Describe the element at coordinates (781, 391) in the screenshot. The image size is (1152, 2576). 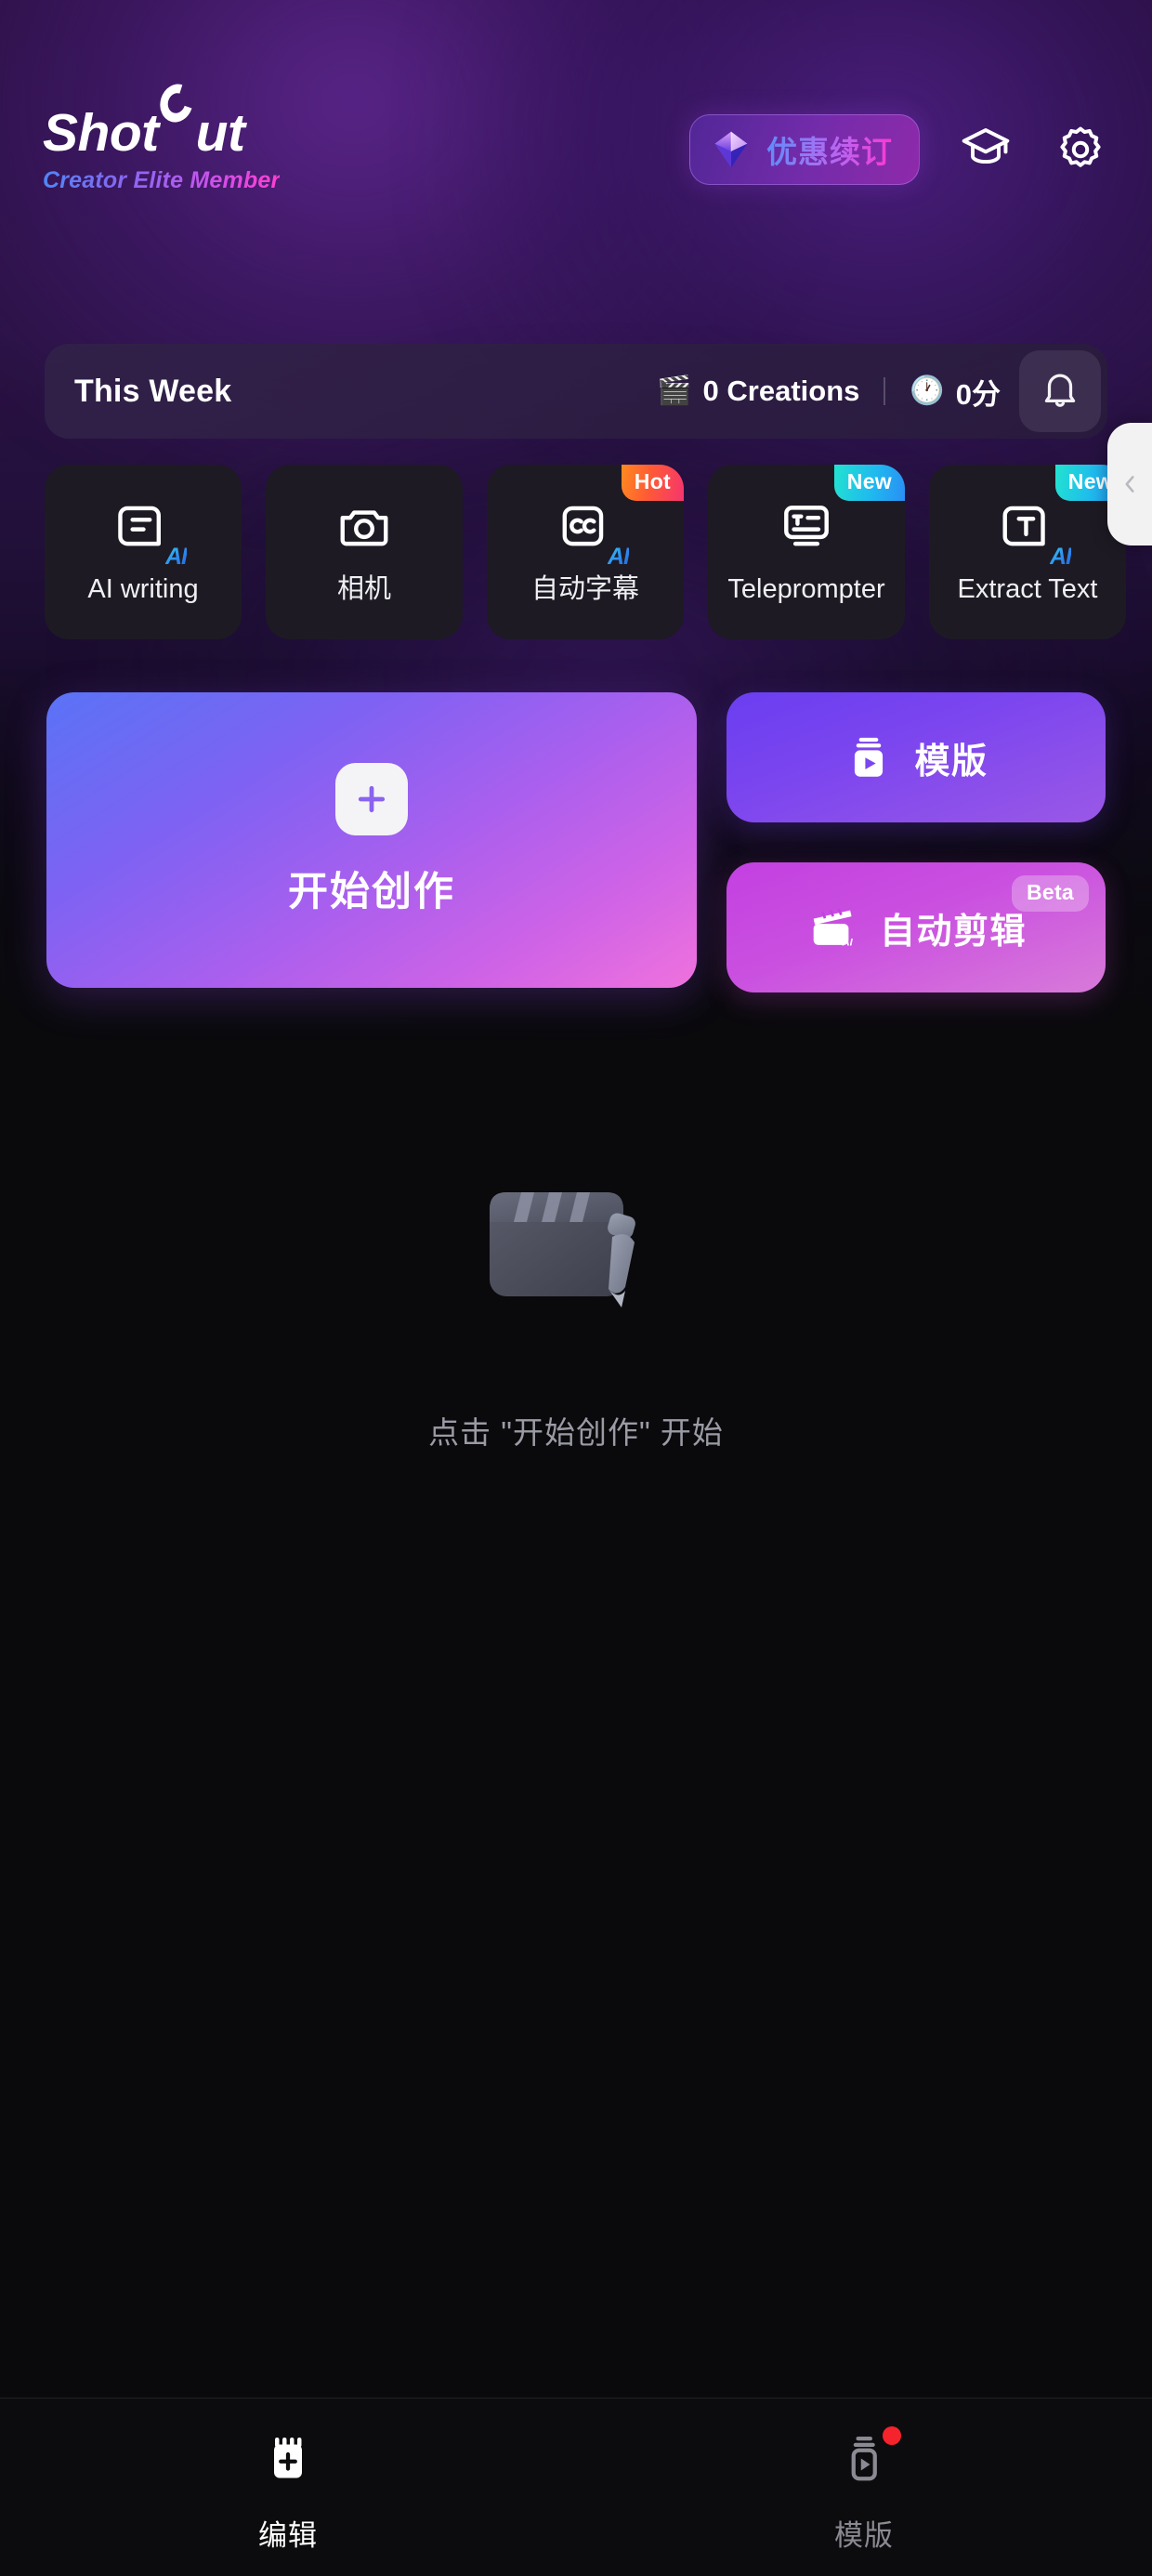
I see `creations-count: 0 Creations` at that location.